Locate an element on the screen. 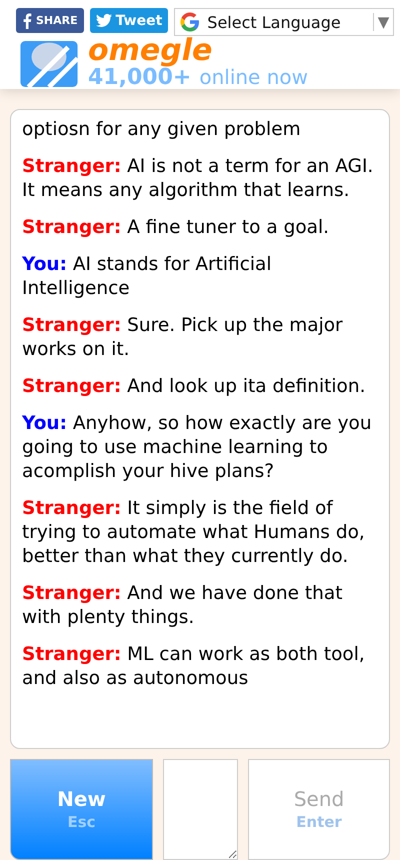 The width and height of the screenshot is (400, 860). chat-message: optiosn for any given problem is located at coordinates (162, 130).